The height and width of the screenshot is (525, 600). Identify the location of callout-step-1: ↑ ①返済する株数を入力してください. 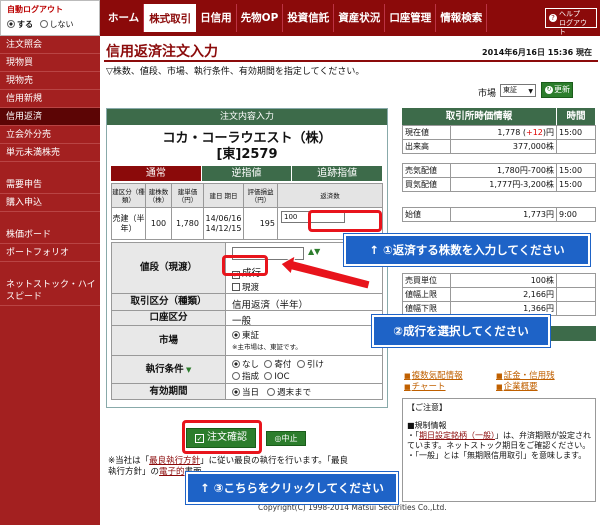
(467, 250).